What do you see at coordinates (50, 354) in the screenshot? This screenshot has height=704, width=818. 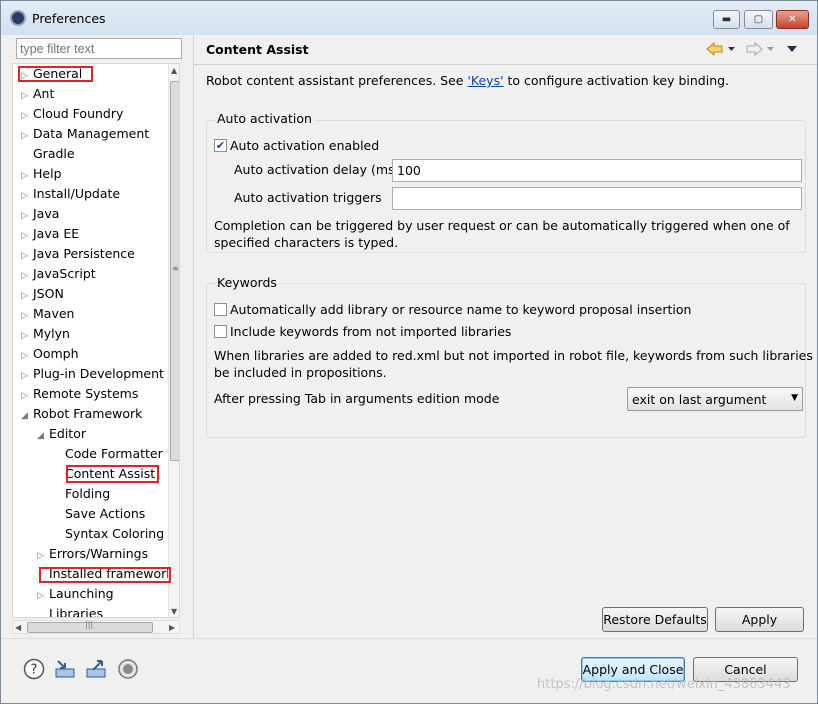 I see `tree-item: ▷ Oomph` at bounding box center [50, 354].